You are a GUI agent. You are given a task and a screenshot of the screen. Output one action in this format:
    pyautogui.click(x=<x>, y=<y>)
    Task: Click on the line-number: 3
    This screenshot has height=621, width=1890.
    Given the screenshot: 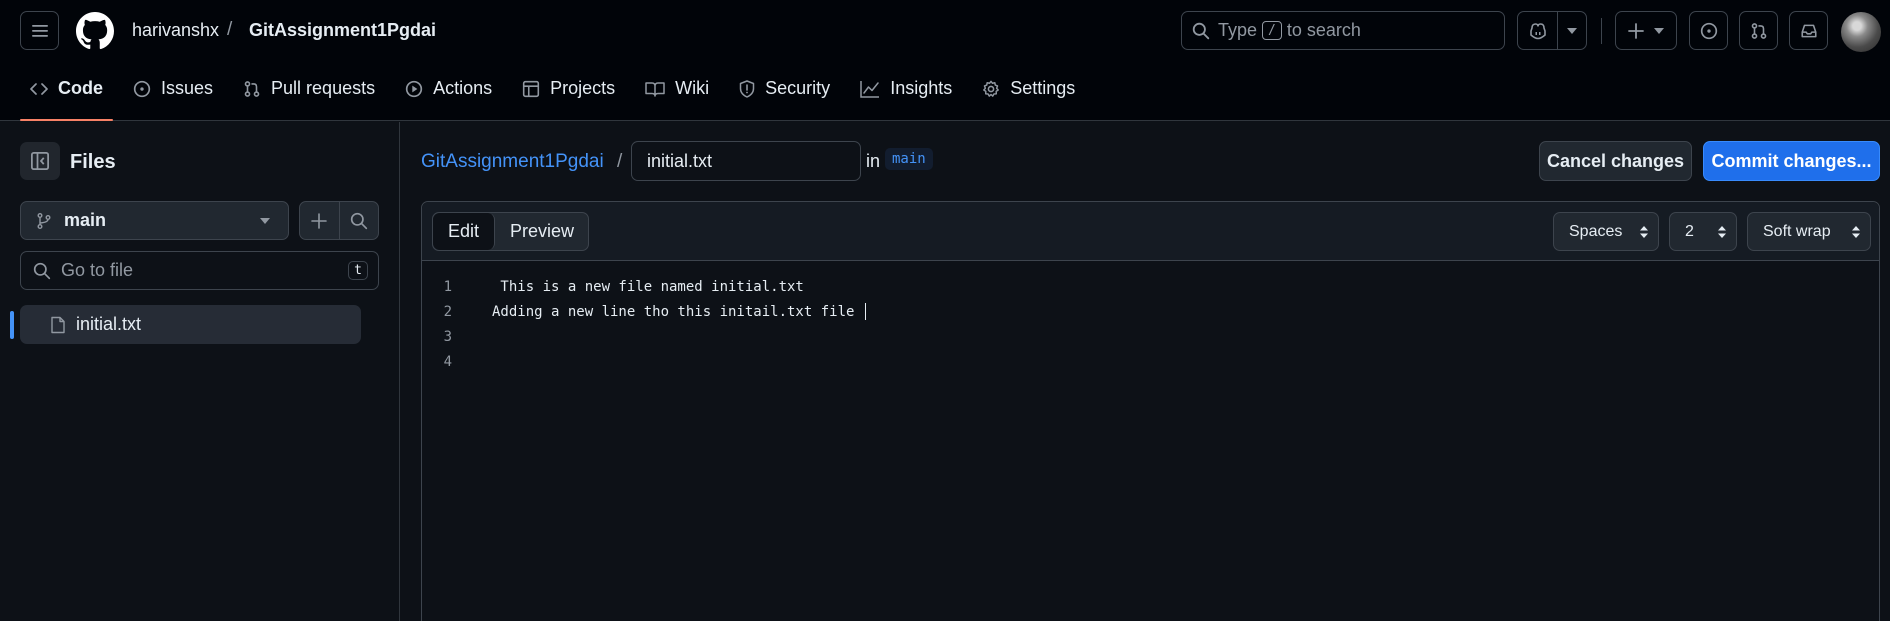 What is the action you would take?
    pyautogui.click(x=447, y=336)
    